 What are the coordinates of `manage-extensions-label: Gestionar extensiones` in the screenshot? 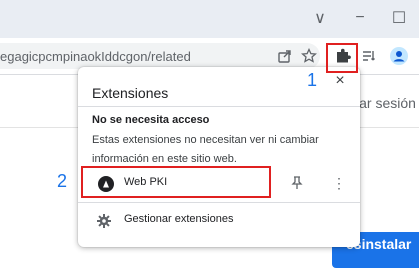 It's located at (179, 219).